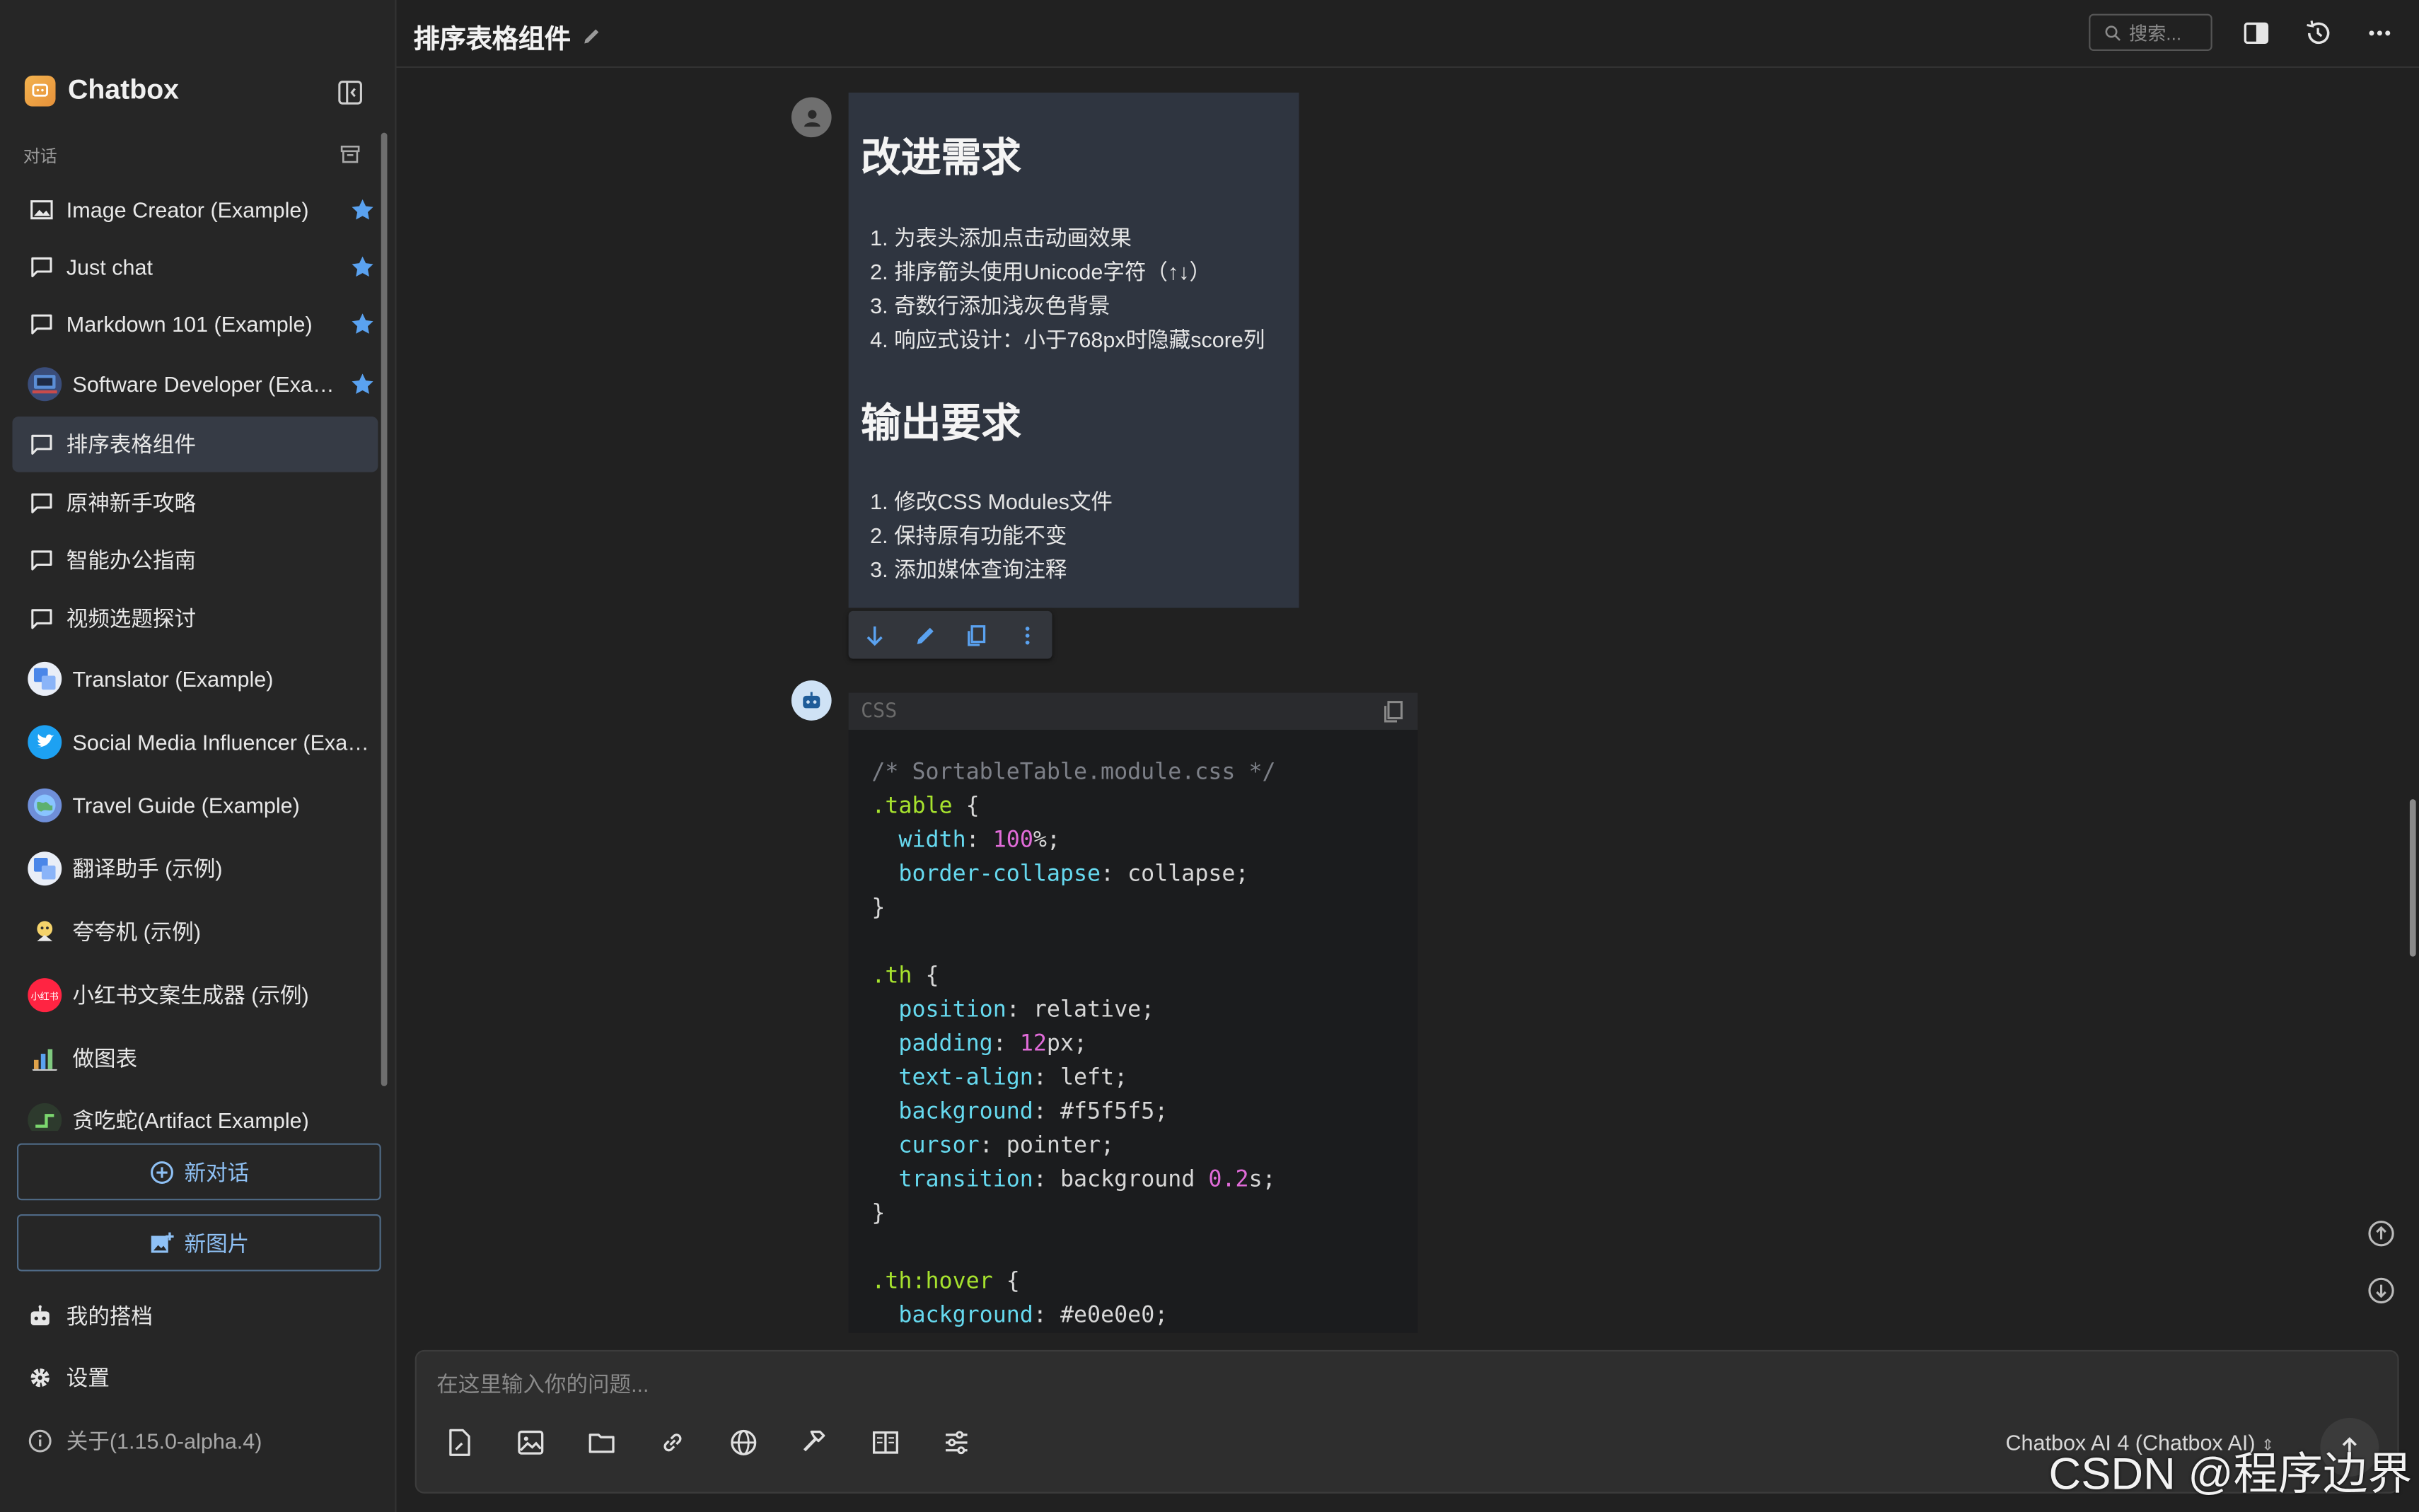  What do you see at coordinates (195, 619) in the screenshot?
I see `conversation-item-video-topics: 视频选题探讨` at bounding box center [195, 619].